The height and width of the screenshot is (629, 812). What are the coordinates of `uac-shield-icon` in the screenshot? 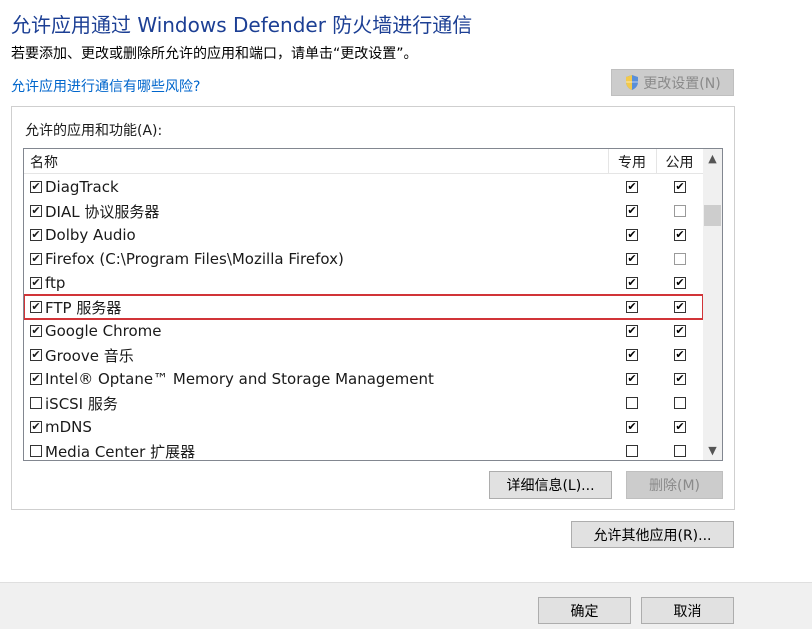 It's located at (632, 82).